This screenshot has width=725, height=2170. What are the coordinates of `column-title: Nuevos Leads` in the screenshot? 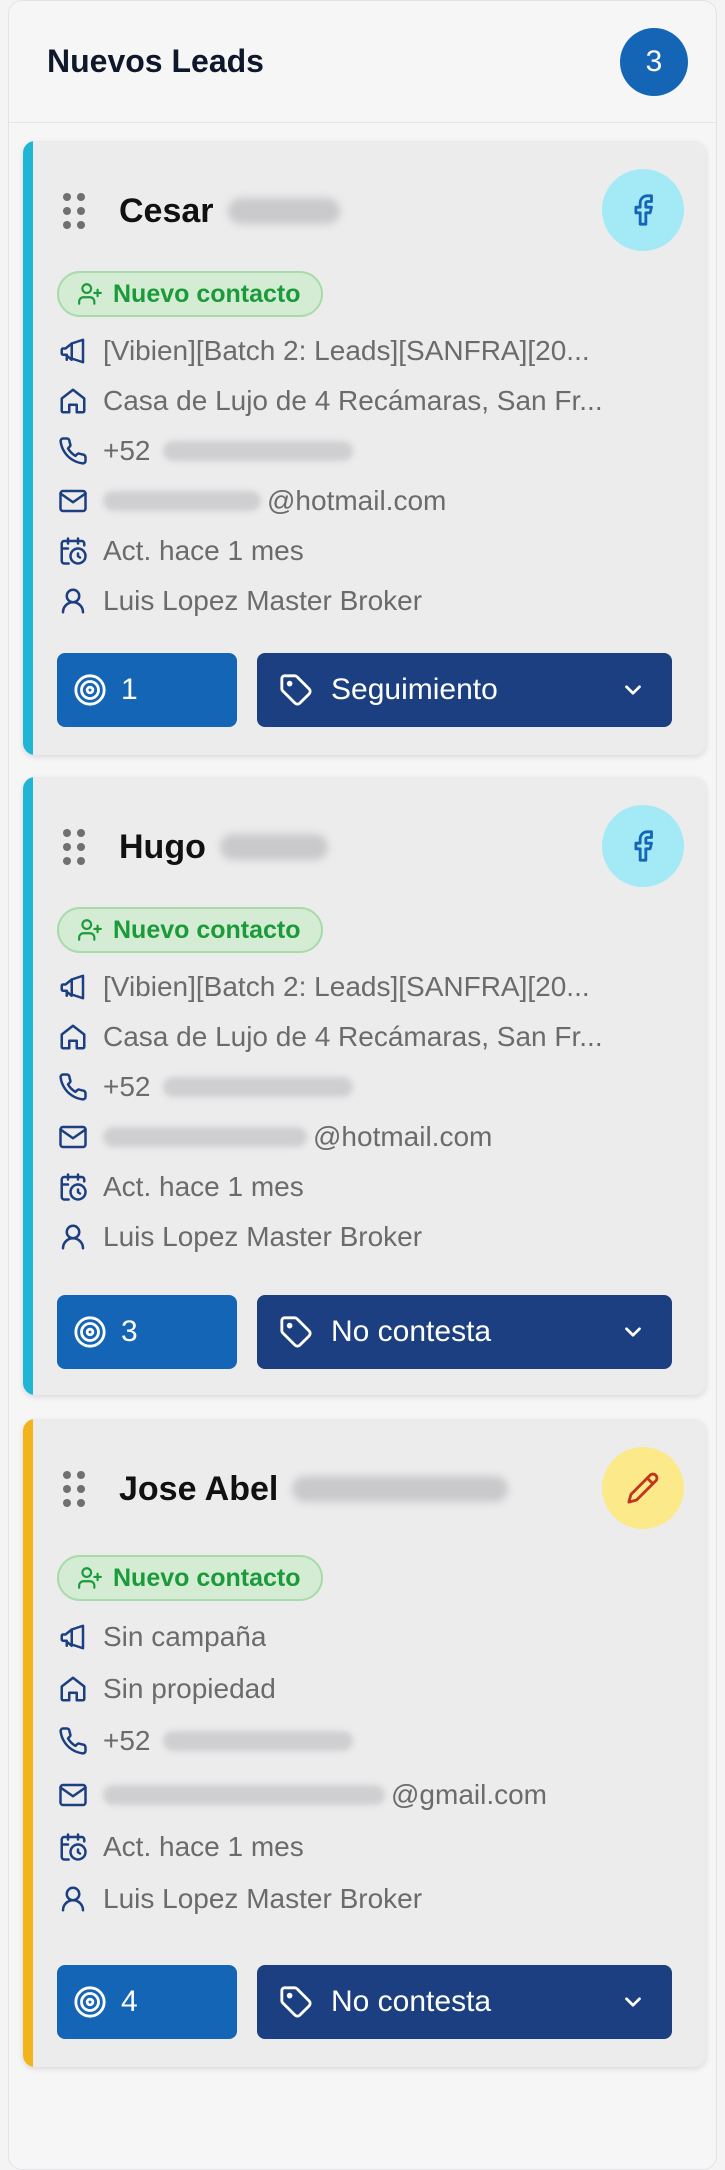 It's located at (155, 61).